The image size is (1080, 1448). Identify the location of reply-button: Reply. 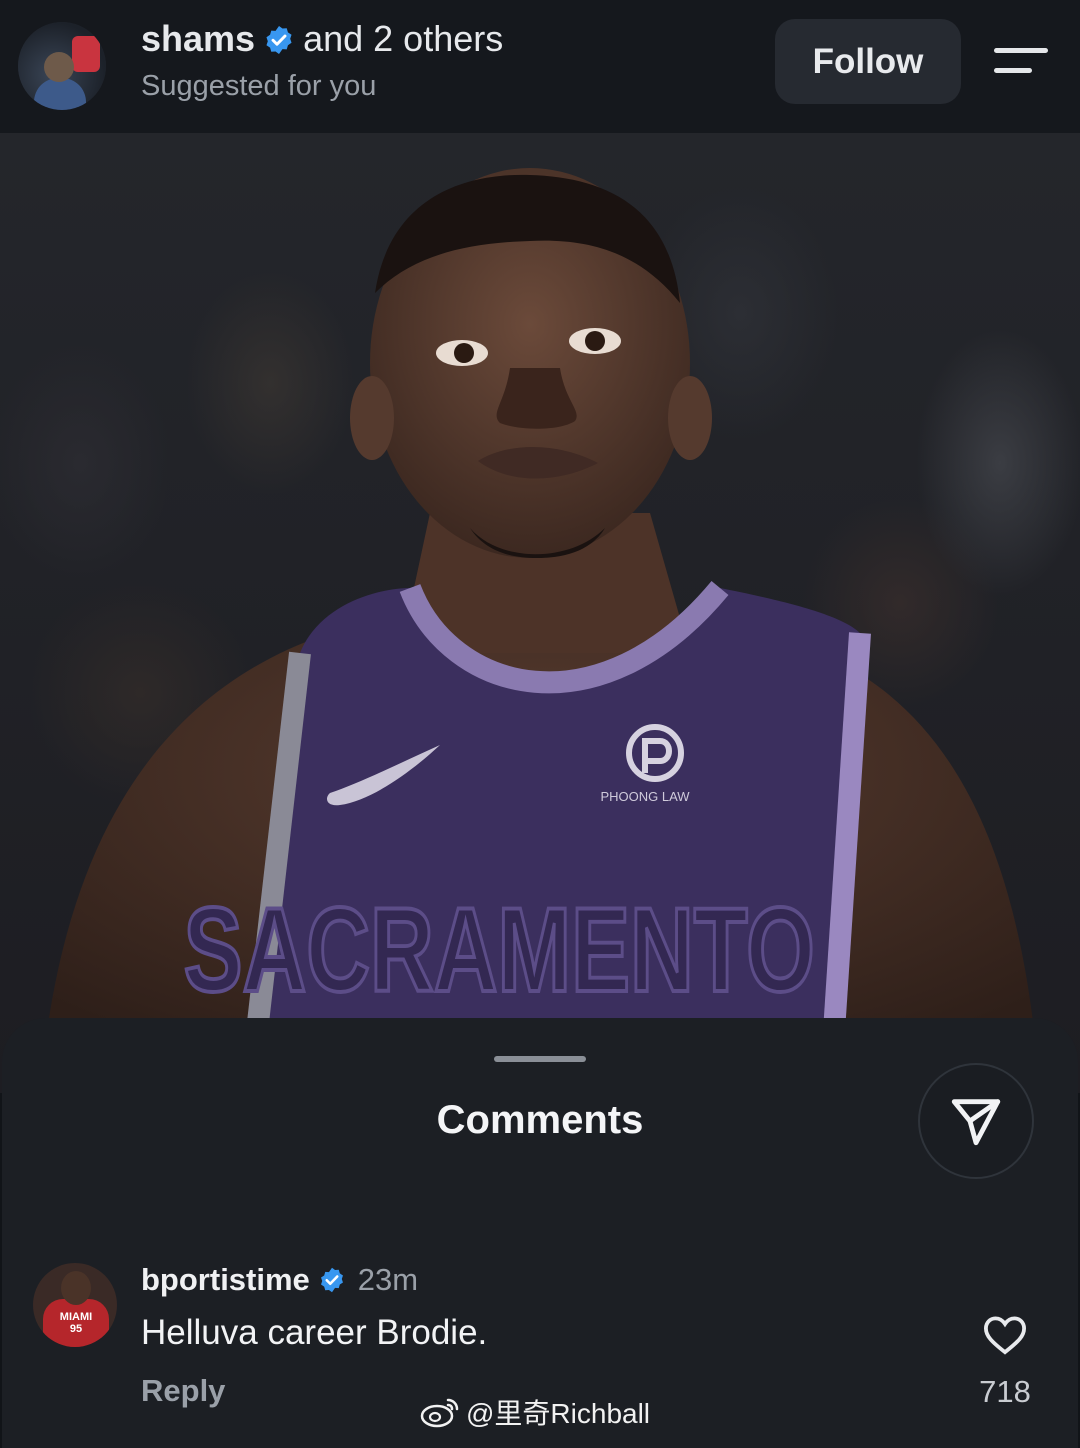
(183, 1391).